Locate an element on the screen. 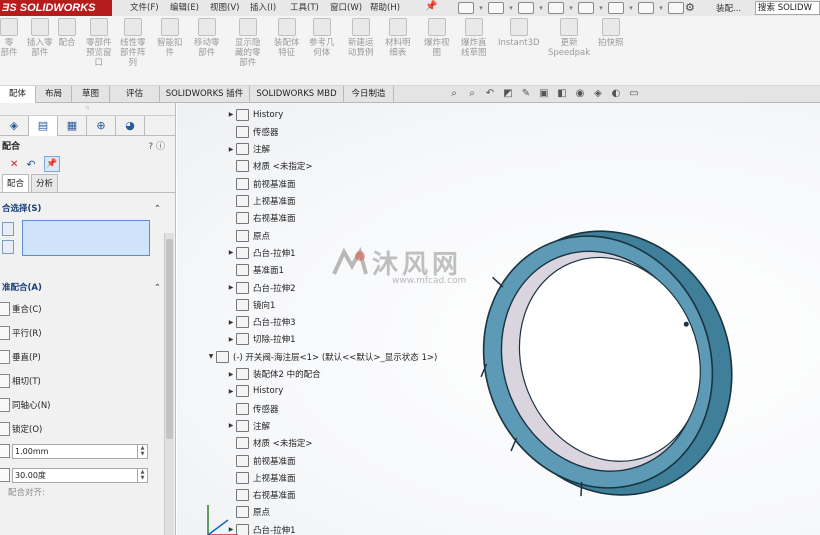  view-orientation-icon: ▣ is located at coordinates (544, 94).